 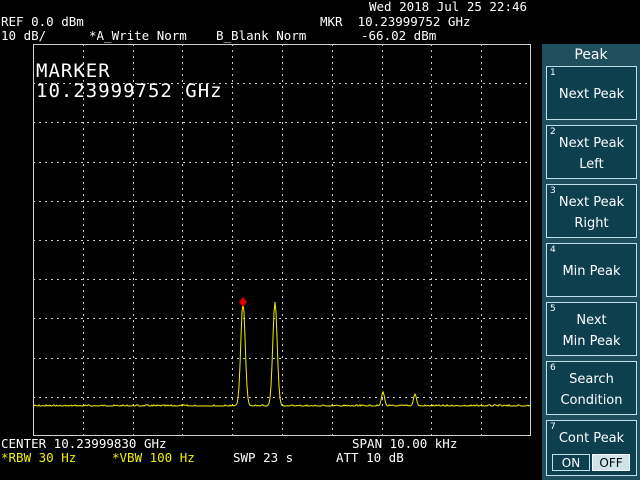 What do you see at coordinates (42, 21) in the screenshot?
I see `ref-level-label: REF 0.0 dBm` at bounding box center [42, 21].